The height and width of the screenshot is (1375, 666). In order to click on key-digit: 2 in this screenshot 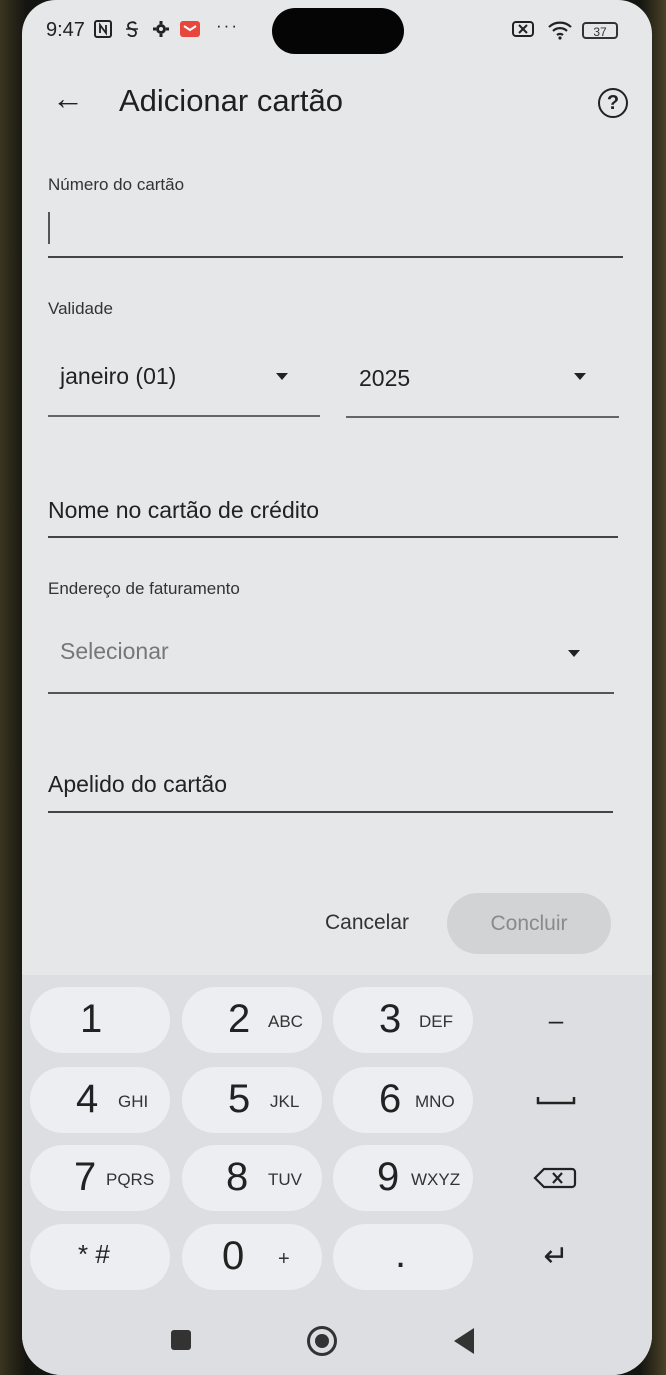, I will do `click(239, 1019)`.